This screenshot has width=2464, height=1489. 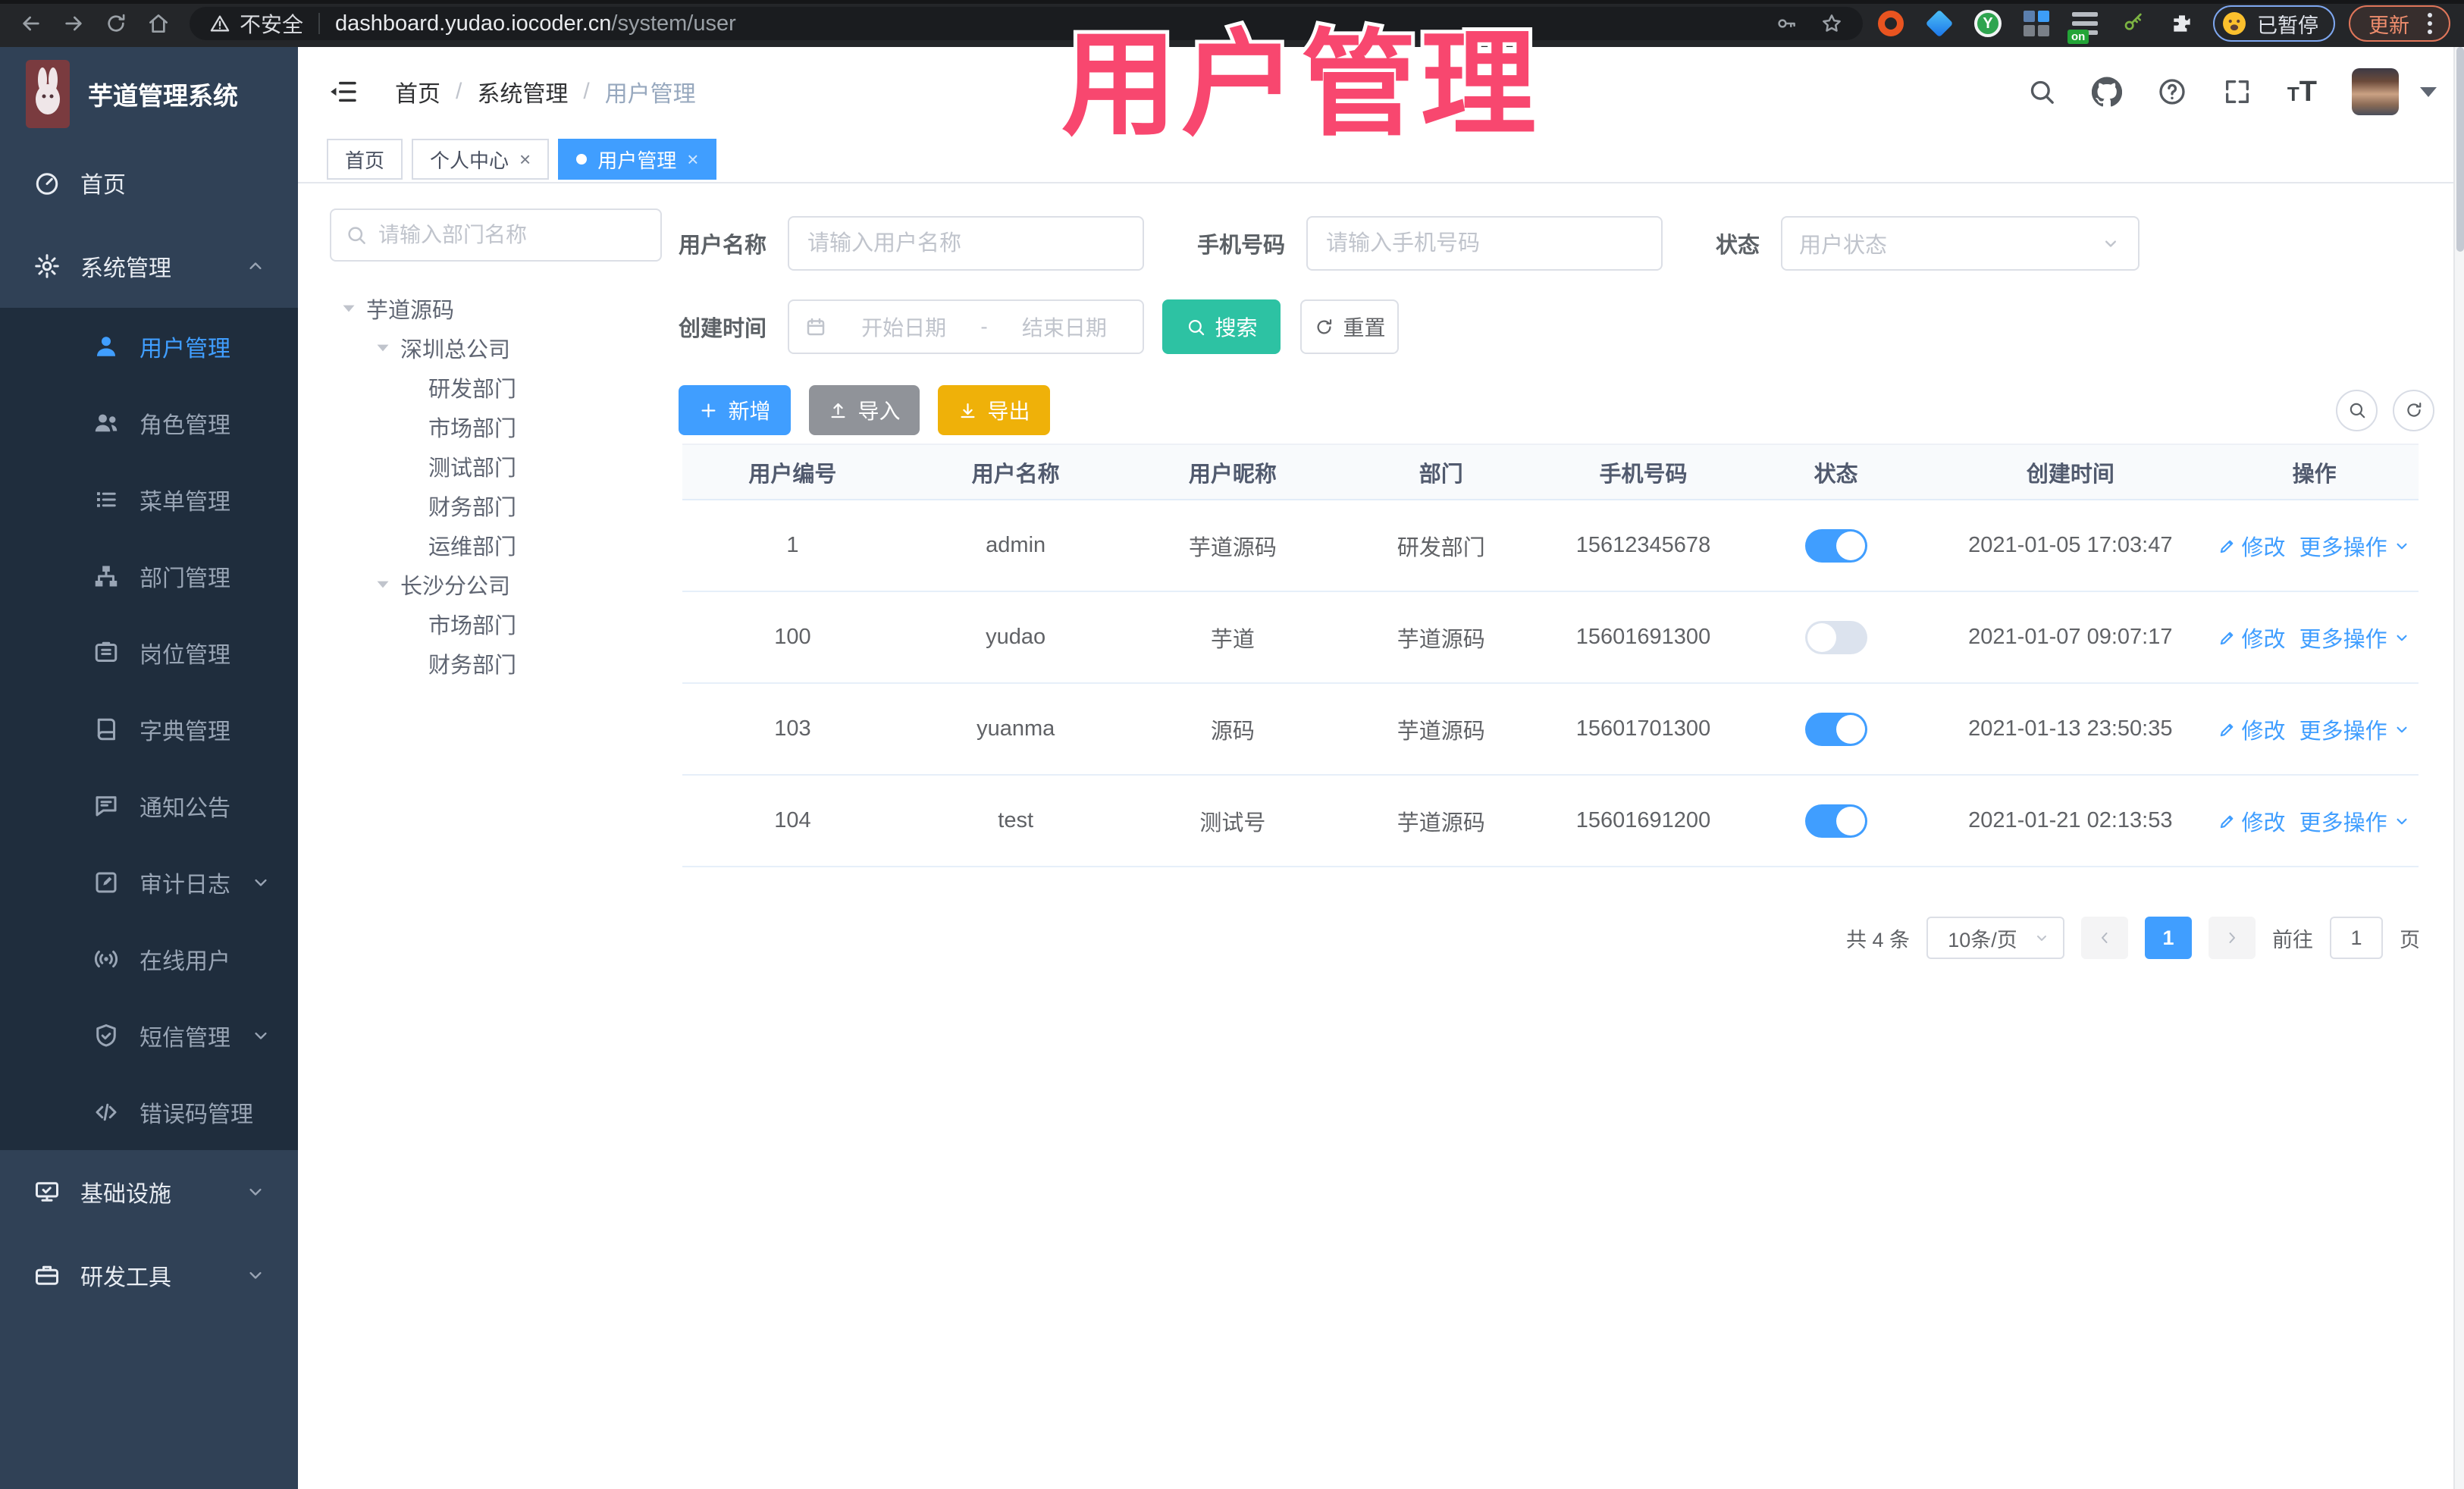 I want to click on add-button: 新增, so click(x=735, y=410).